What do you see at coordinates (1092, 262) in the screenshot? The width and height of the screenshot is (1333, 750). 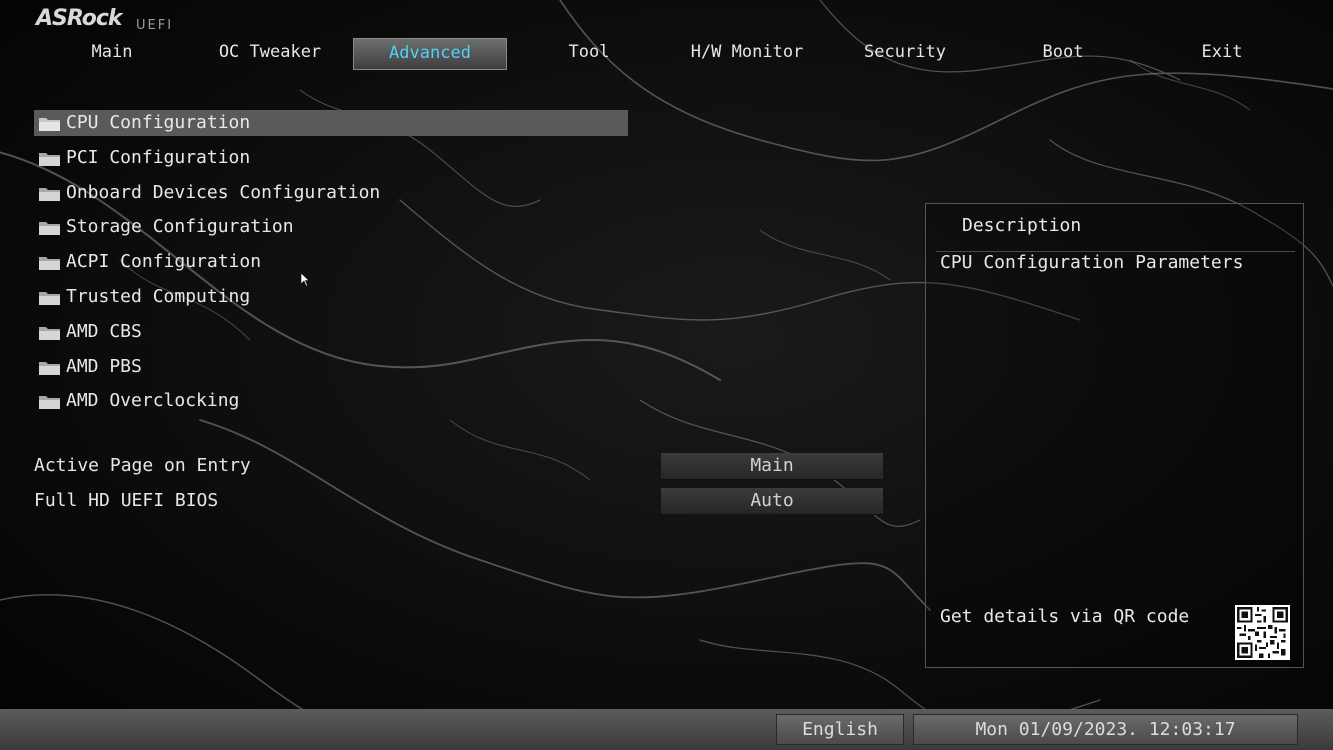 I see `description-text: CPU Configuration Parameters` at bounding box center [1092, 262].